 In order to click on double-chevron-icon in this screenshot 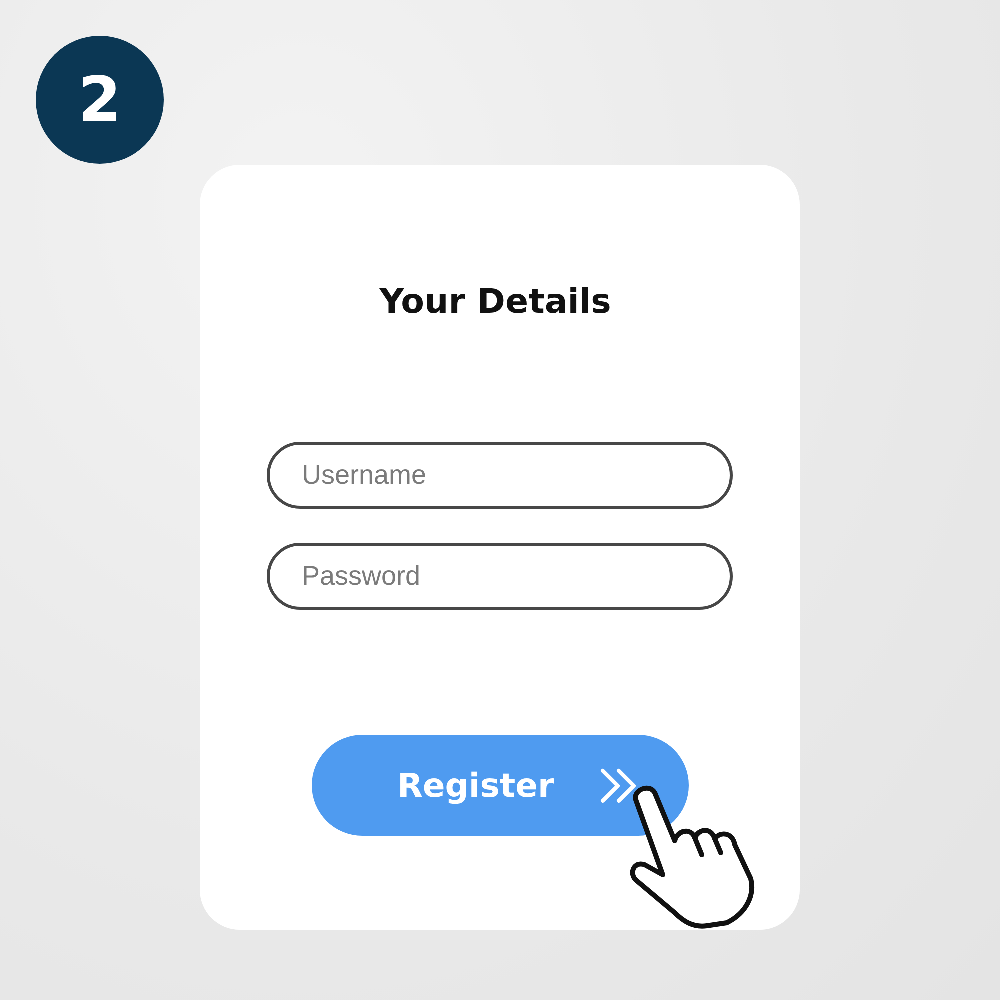, I will do `click(619, 786)`.